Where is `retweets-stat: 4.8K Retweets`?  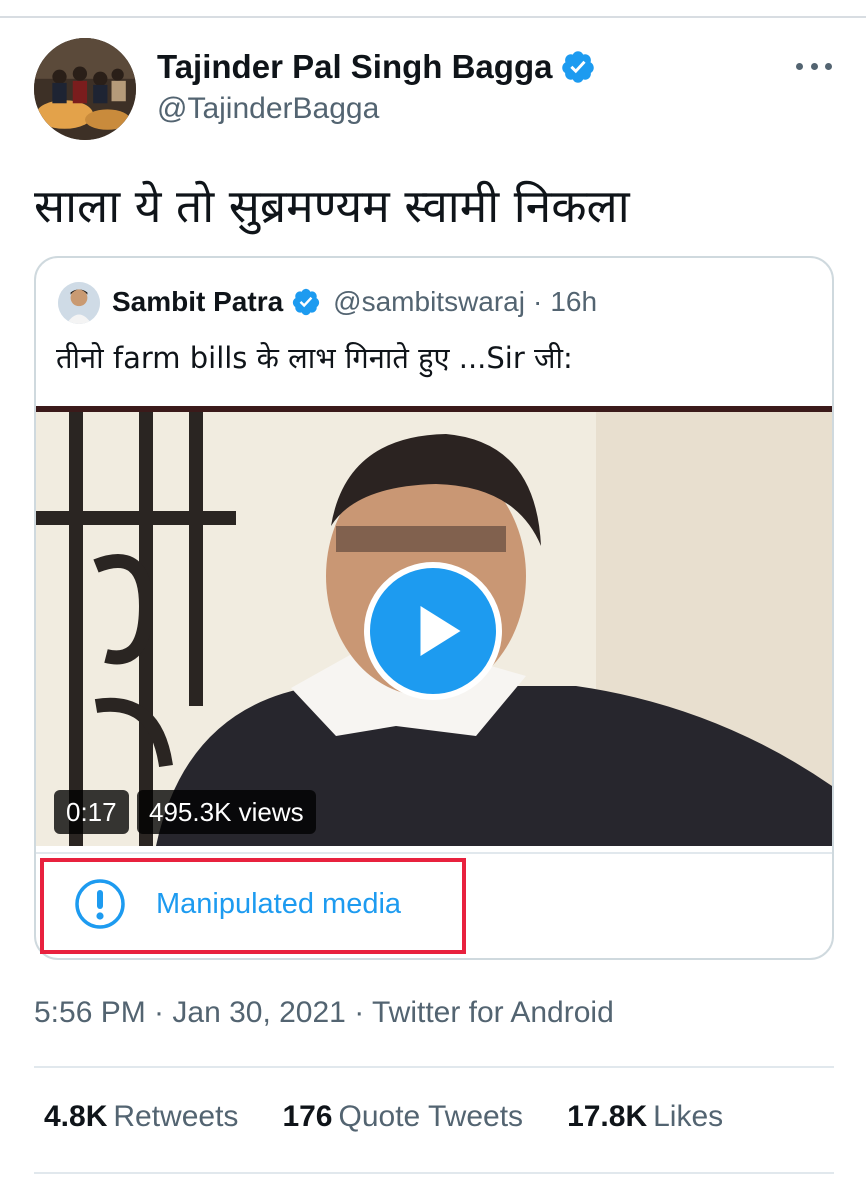 retweets-stat: 4.8K Retweets is located at coordinates (141, 1117).